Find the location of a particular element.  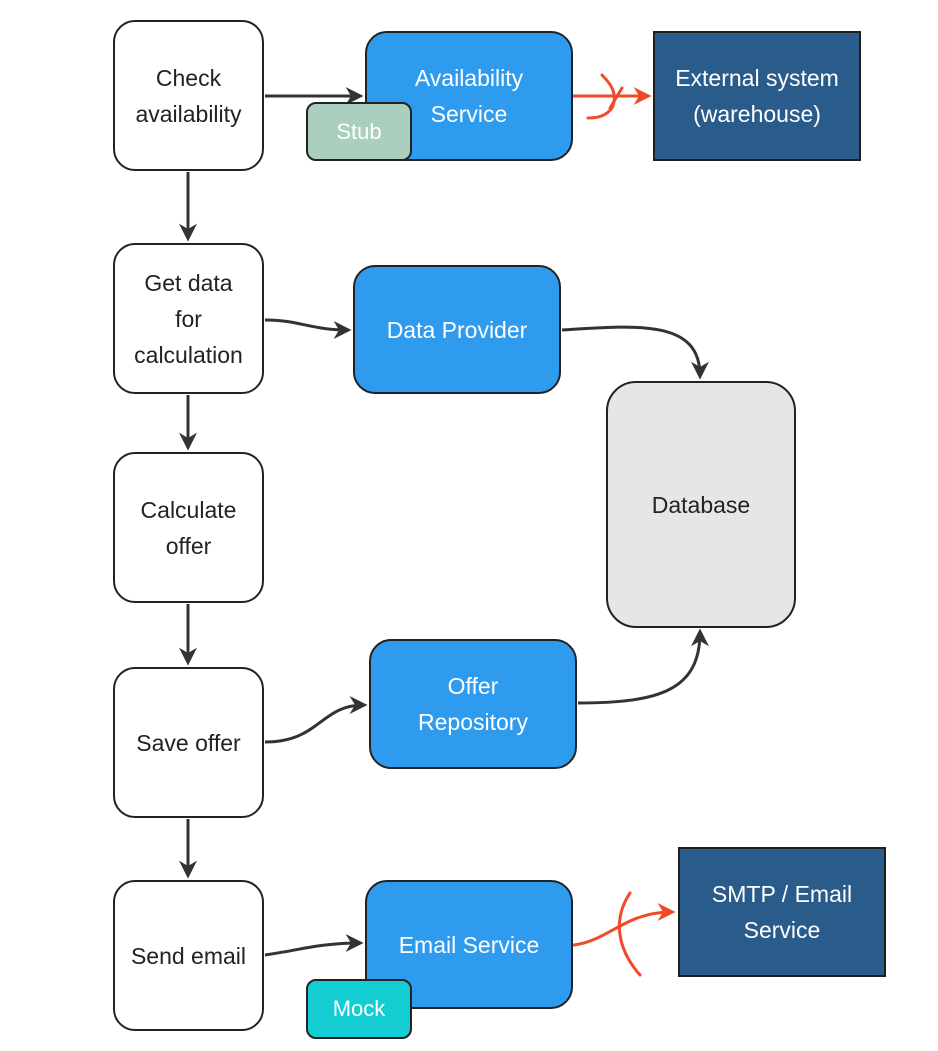

database: Database is located at coordinates (701, 504).